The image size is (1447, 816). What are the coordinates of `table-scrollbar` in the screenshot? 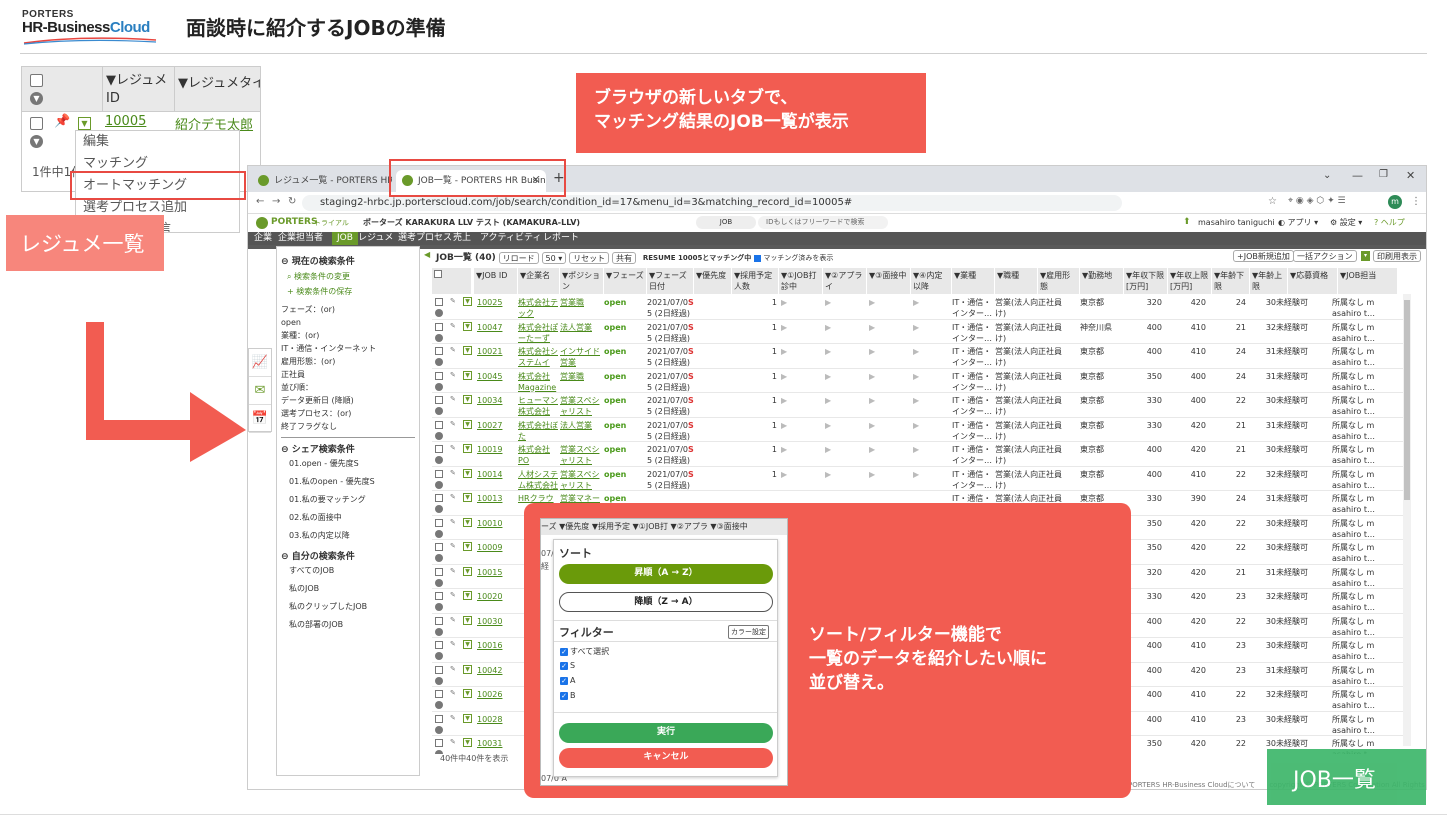 It's located at (1407, 520).